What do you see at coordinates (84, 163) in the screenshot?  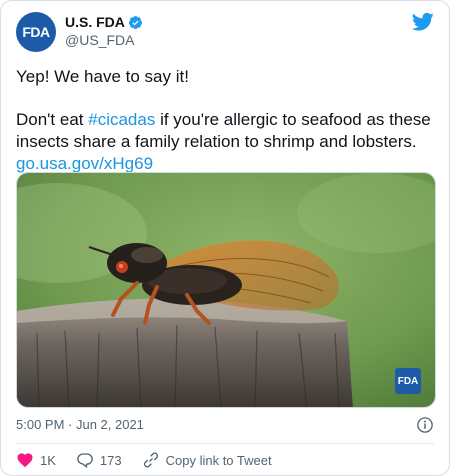 I see `tweet-url-link: go.usa.gov/xHg69` at bounding box center [84, 163].